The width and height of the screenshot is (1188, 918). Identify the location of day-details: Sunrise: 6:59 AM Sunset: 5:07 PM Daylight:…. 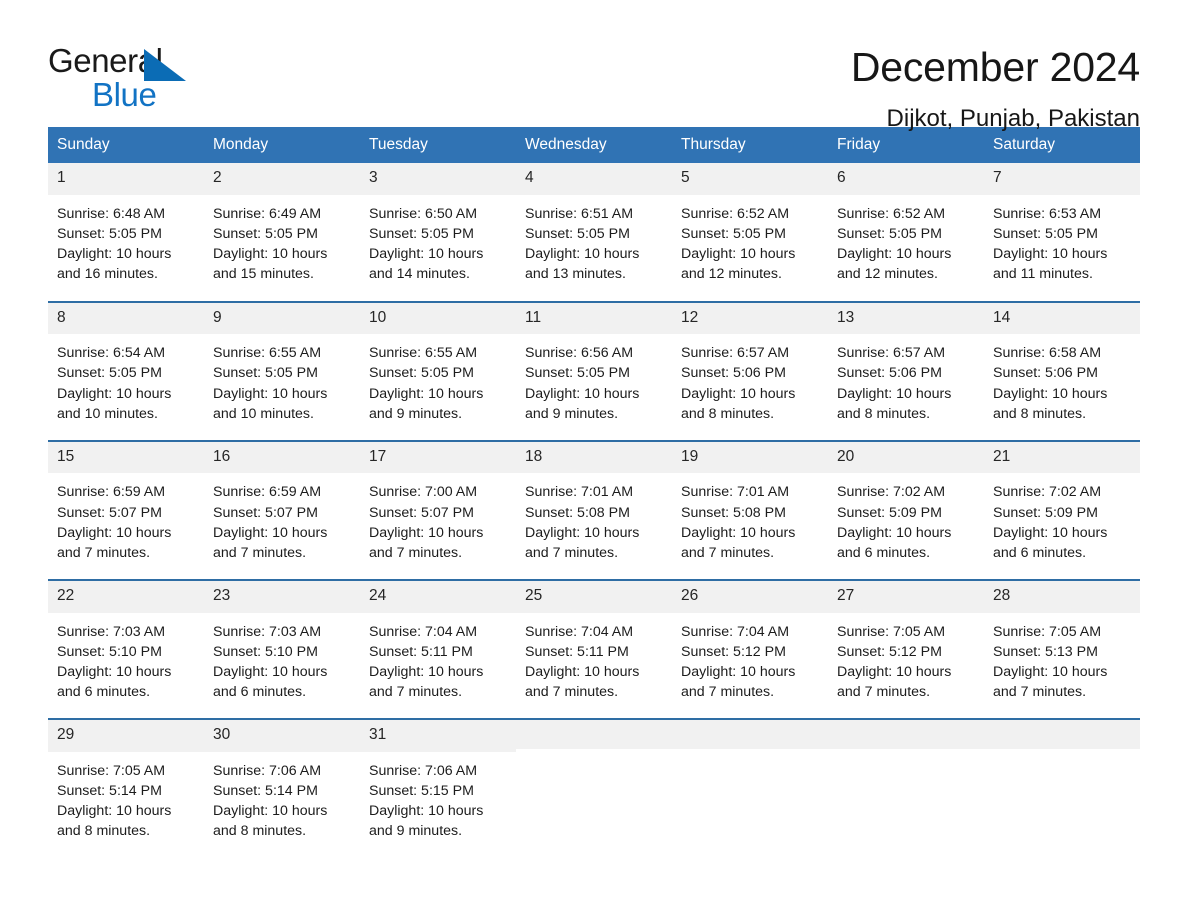
(282, 526).